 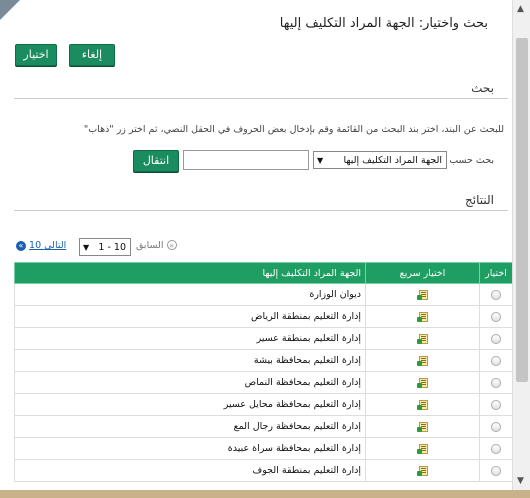 What do you see at coordinates (261, 210) in the screenshot?
I see `results-divider` at bounding box center [261, 210].